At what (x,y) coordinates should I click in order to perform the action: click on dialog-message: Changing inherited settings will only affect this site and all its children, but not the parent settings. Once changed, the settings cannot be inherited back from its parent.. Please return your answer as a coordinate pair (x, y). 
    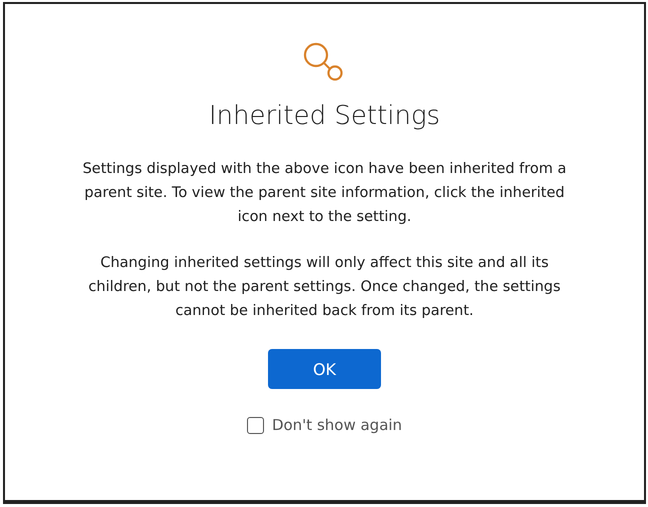
    Looking at the image, I should click on (324, 287).